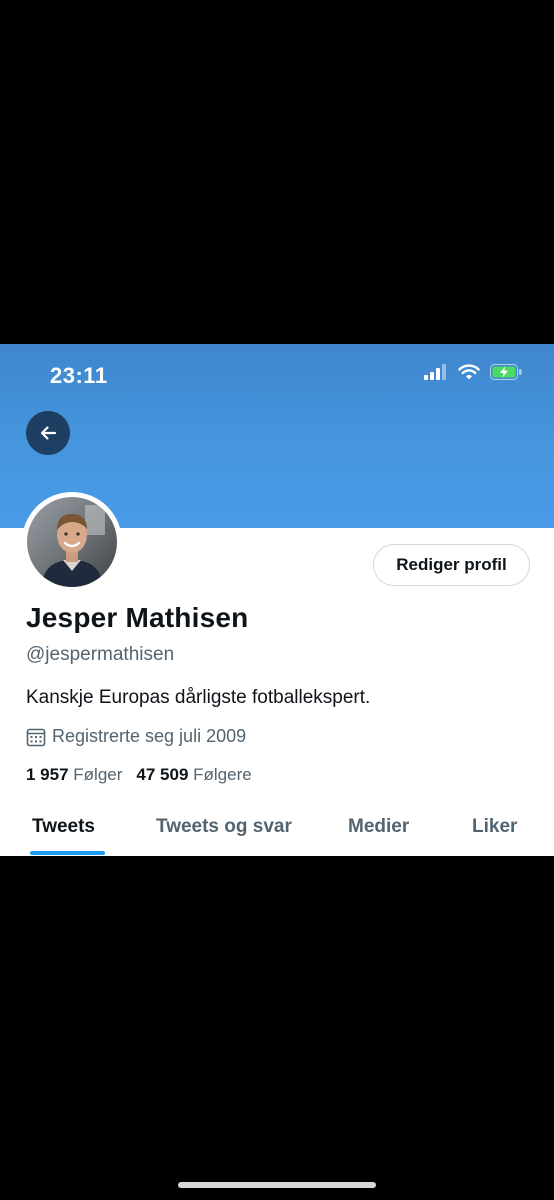  What do you see at coordinates (277, 1185) in the screenshot?
I see `home-indicator` at bounding box center [277, 1185].